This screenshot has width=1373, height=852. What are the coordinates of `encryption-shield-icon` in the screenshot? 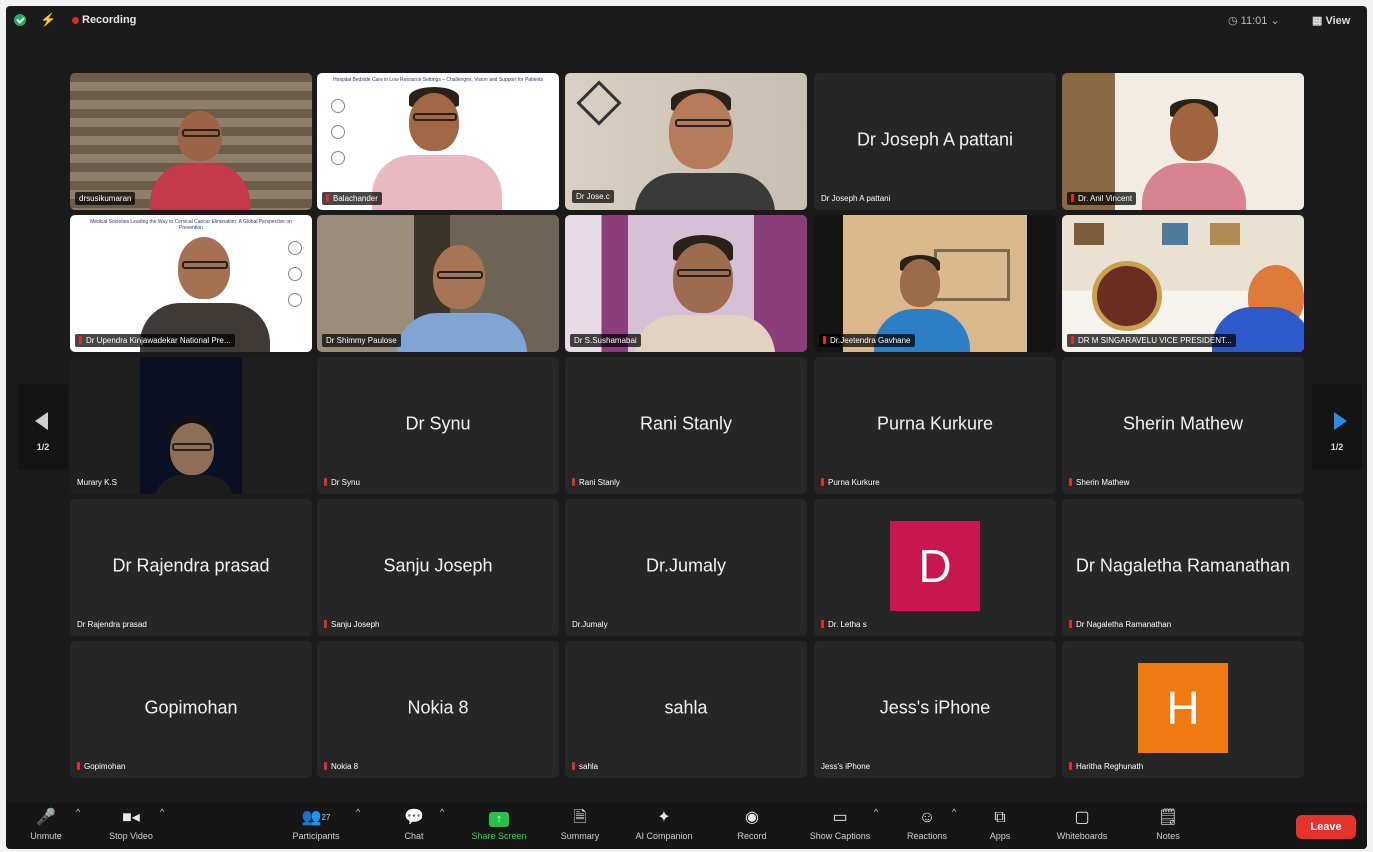 It's located at (20, 20).